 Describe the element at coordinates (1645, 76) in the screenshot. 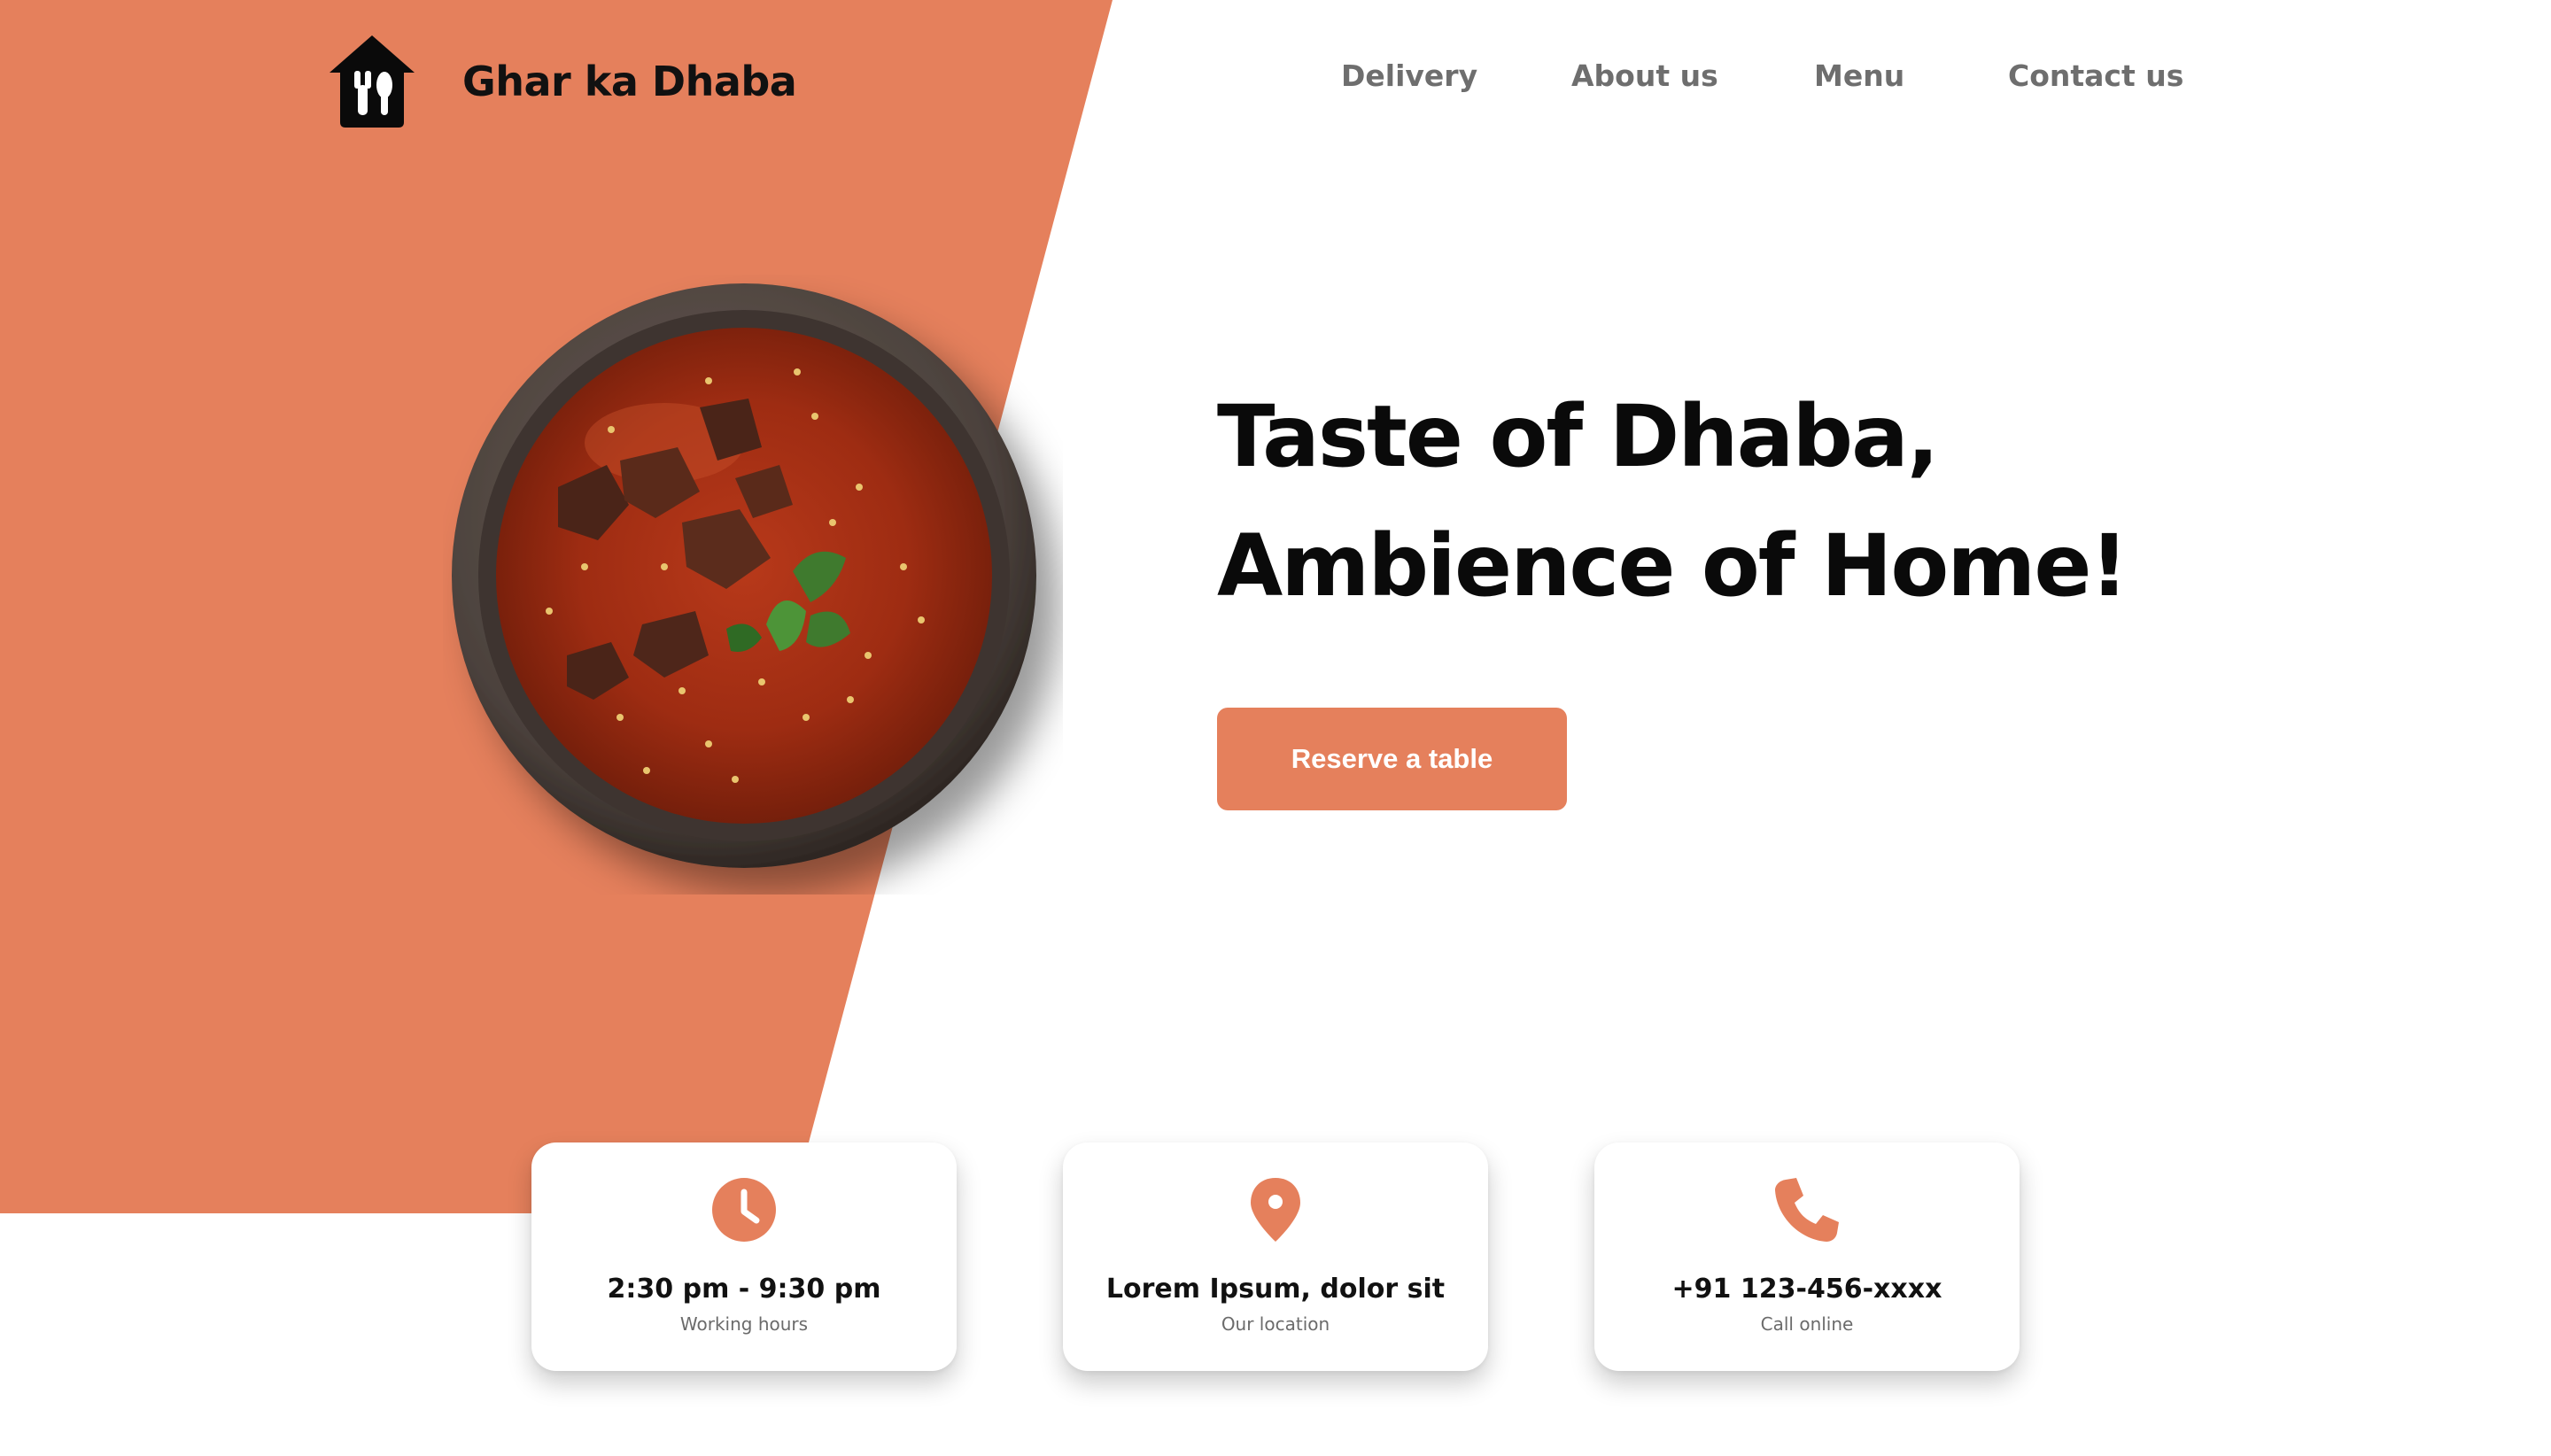

I see `nav-item-about-us: About us` at that location.